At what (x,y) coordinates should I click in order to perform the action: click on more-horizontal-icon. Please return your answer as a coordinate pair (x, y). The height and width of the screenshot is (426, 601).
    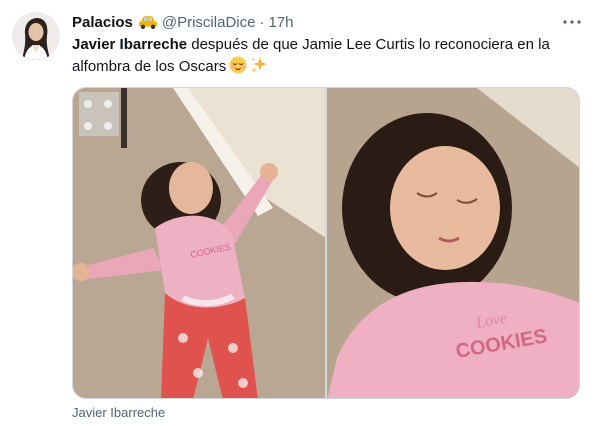
    Looking at the image, I should click on (572, 22).